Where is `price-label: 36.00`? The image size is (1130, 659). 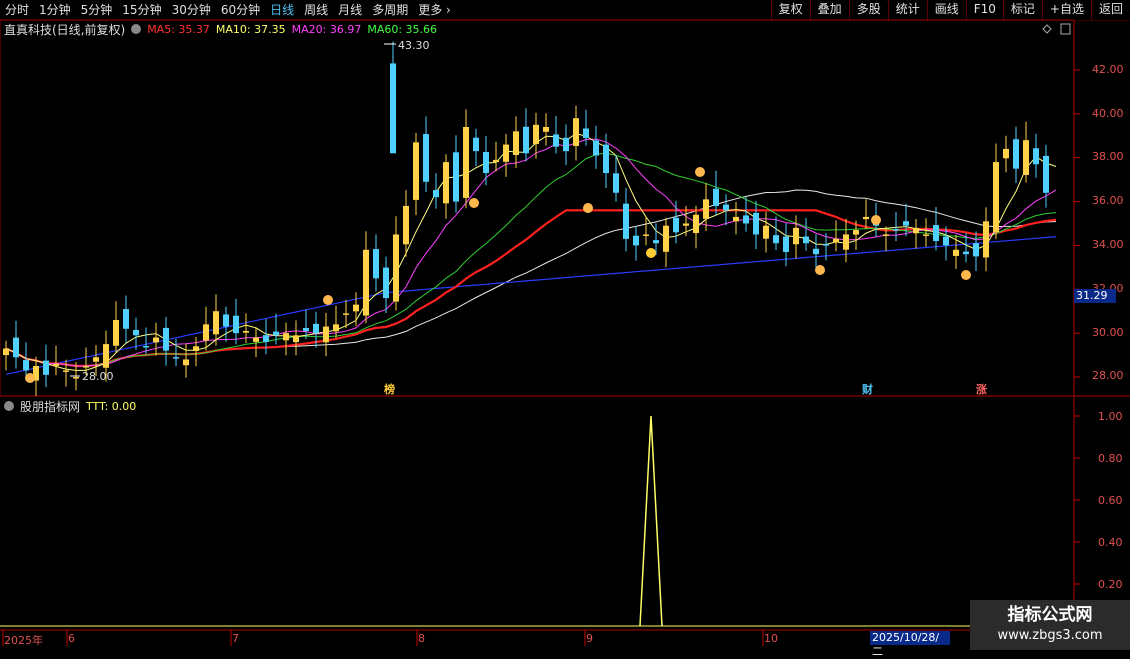 price-label: 36.00 is located at coordinates (1108, 200).